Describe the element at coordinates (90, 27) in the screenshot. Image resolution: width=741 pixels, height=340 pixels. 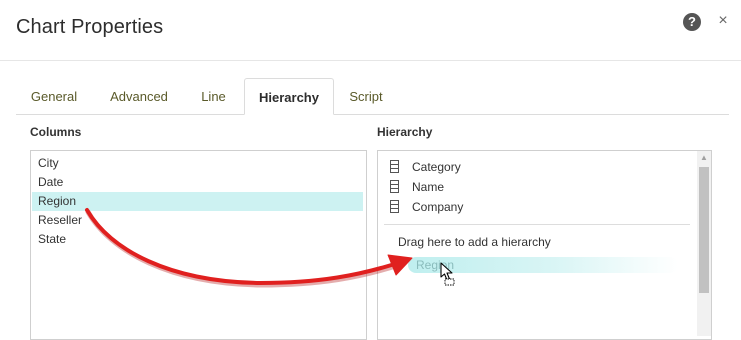
I see `dialog-title: Chart Properties` at that location.